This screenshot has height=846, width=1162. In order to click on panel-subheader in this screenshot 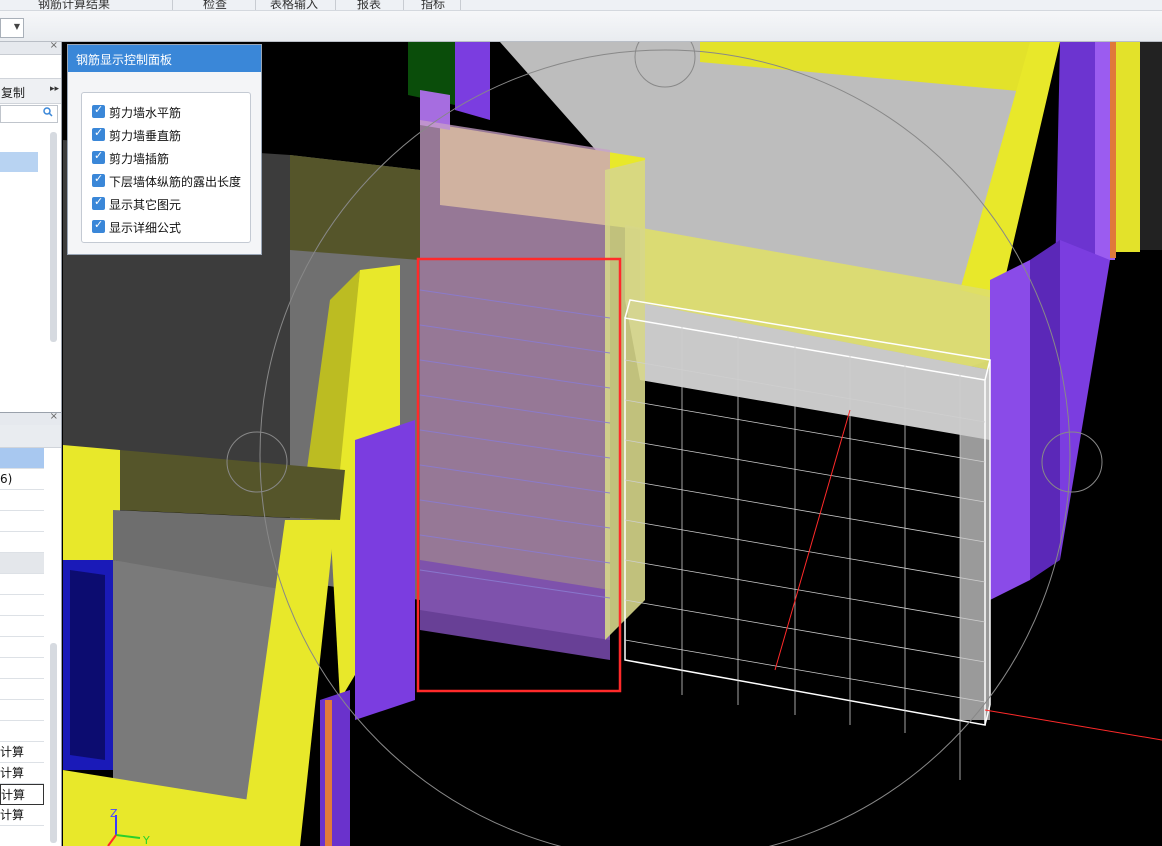, I will do `click(30, 436)`.